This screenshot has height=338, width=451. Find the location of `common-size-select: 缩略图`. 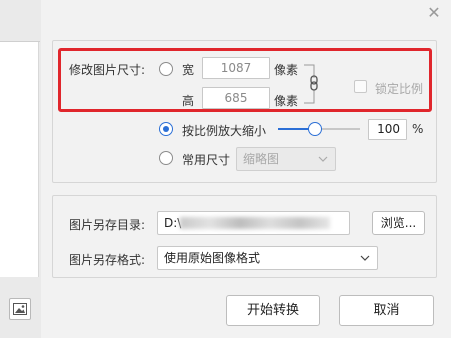

common-size-select: 缩略图 is located at coordinates (286, 159).